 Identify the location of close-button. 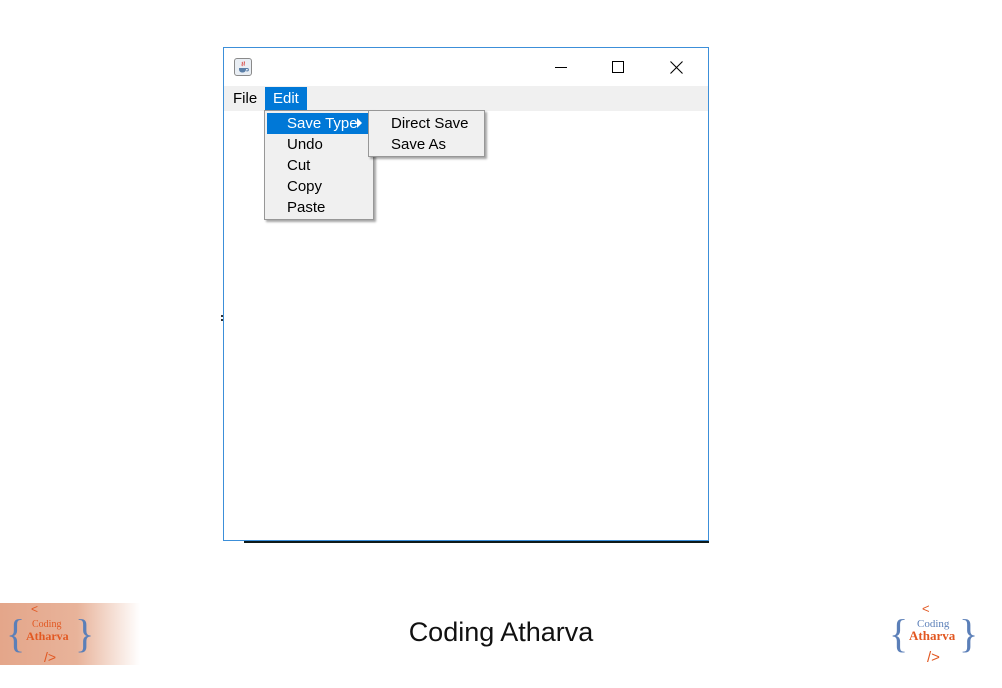
(676, 67).